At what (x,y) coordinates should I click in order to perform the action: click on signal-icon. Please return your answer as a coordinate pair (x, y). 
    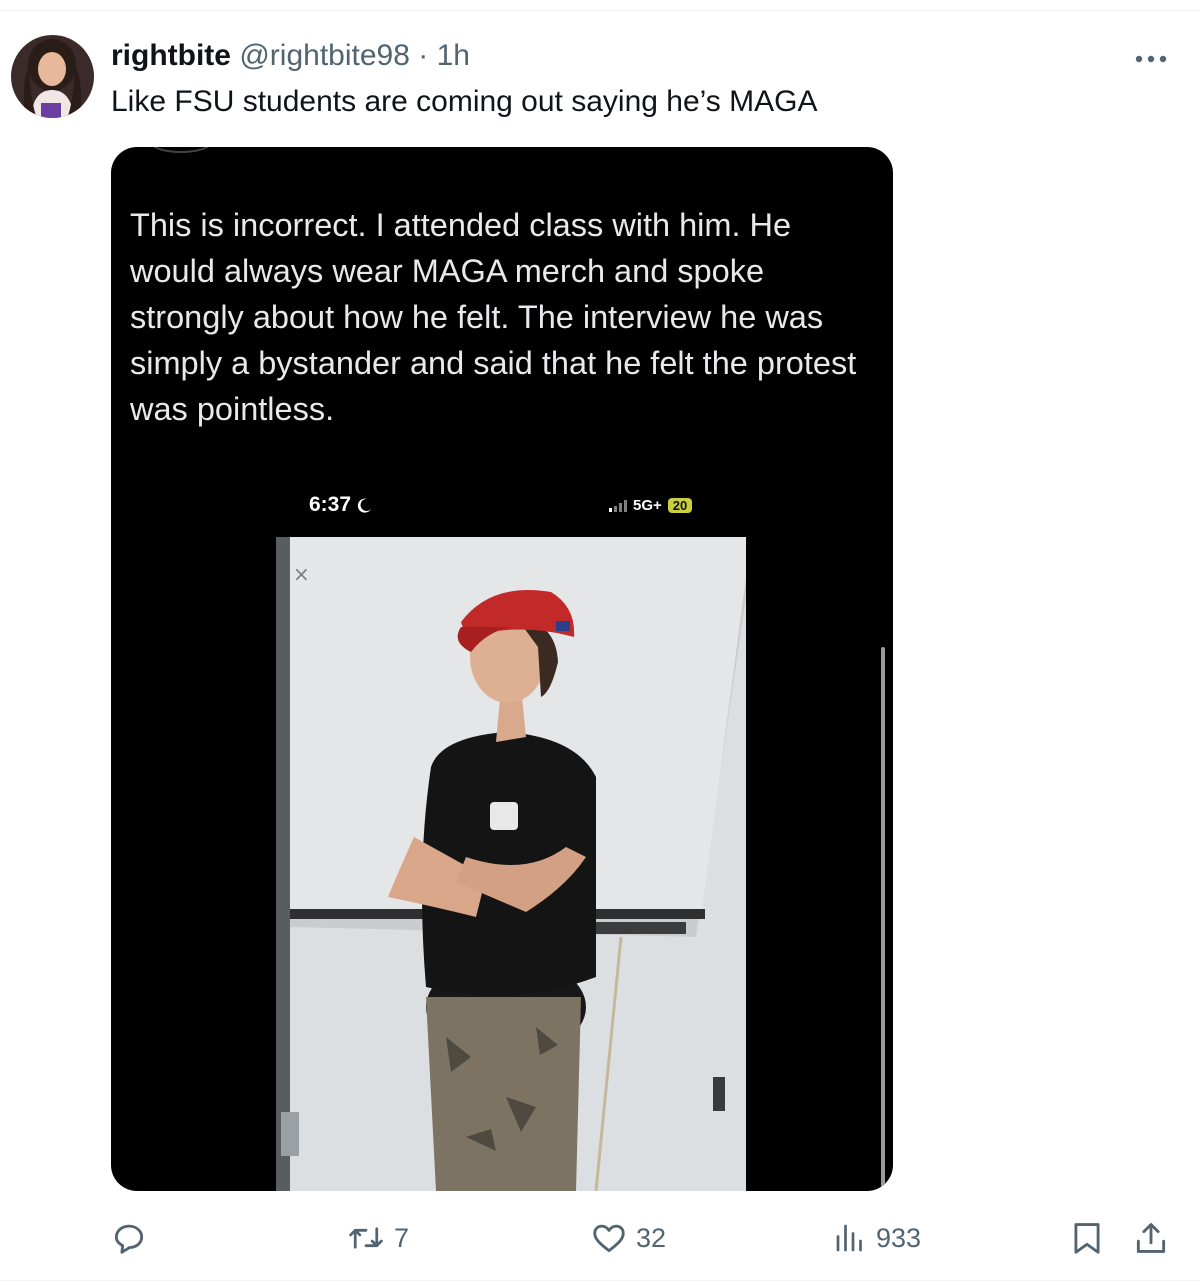
    Looking at the image, I should click on (618, 505).